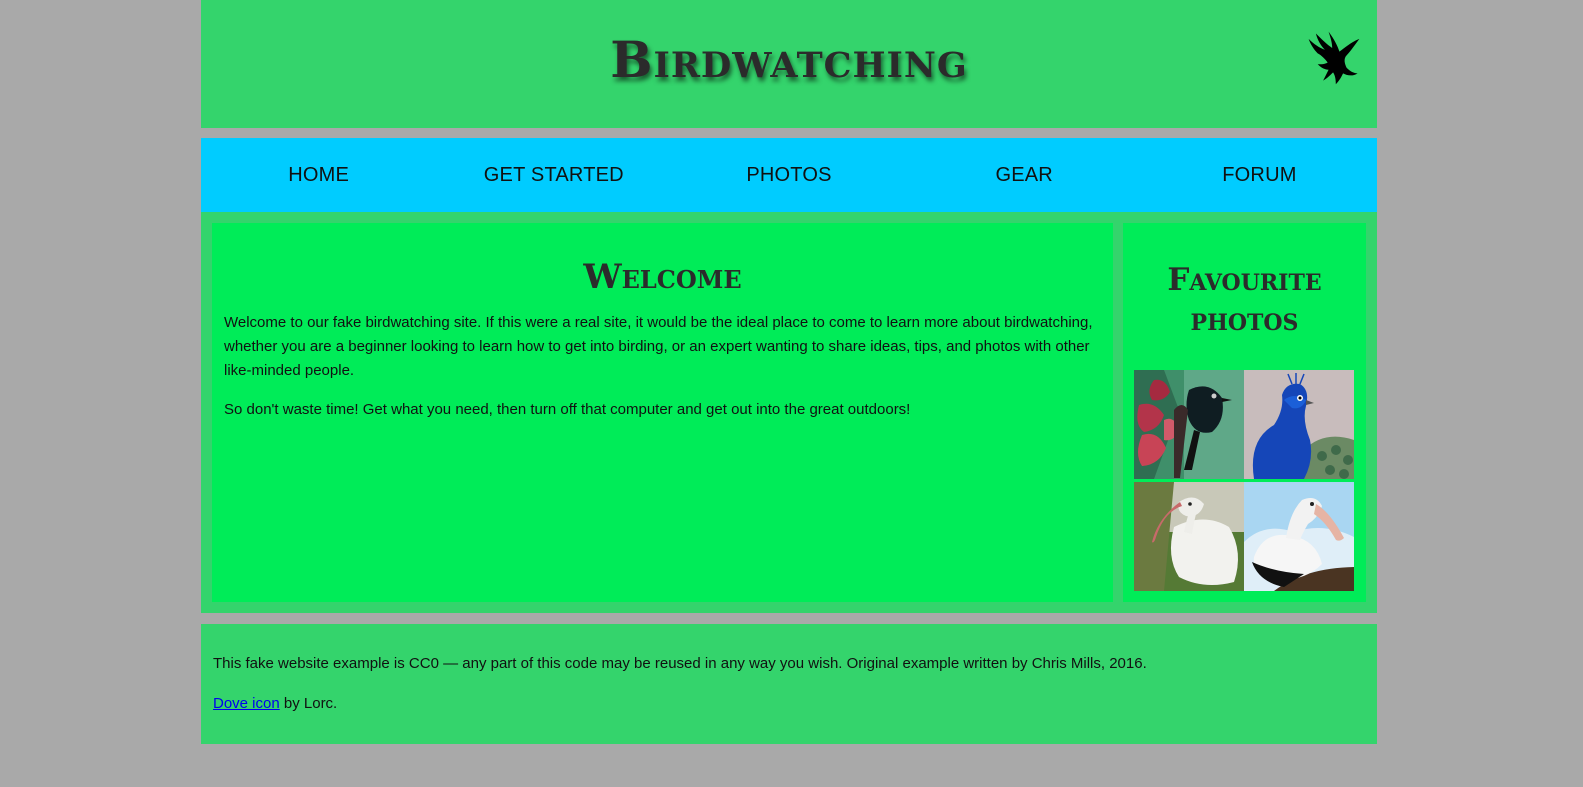 Image resolution: width=1583 pixels, height=787 pixels. What do you see at coordinates (1299, 536) in the screenshot?
I see `pelican-photo` at bounding box center [1299, 536].